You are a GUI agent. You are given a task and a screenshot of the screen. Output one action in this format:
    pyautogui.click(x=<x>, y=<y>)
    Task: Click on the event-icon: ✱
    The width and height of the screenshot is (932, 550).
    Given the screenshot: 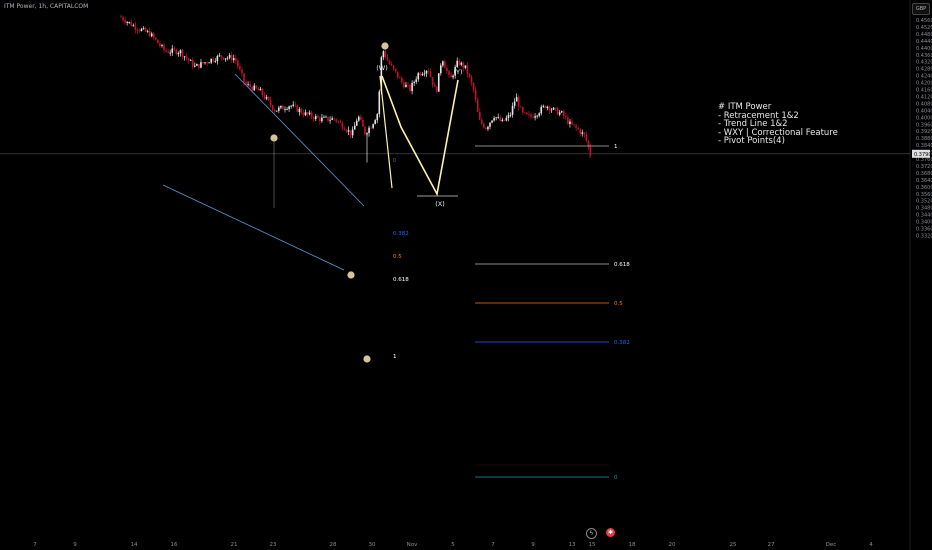 What is the action you would take?
    pyautogui.click(x=610, y=532)
    